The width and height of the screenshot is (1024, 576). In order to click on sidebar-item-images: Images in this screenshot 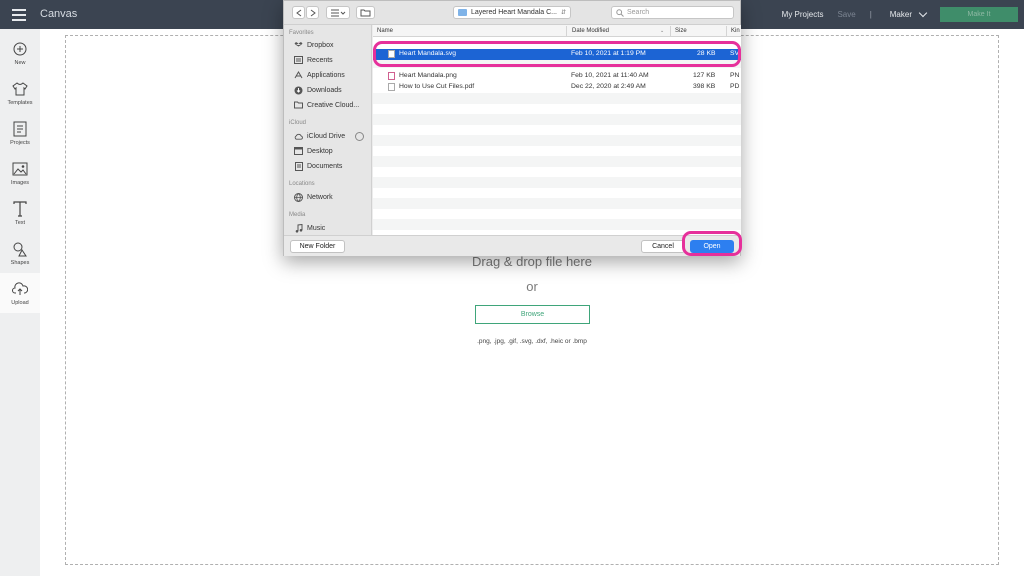, I will do `click(20, 173)`.